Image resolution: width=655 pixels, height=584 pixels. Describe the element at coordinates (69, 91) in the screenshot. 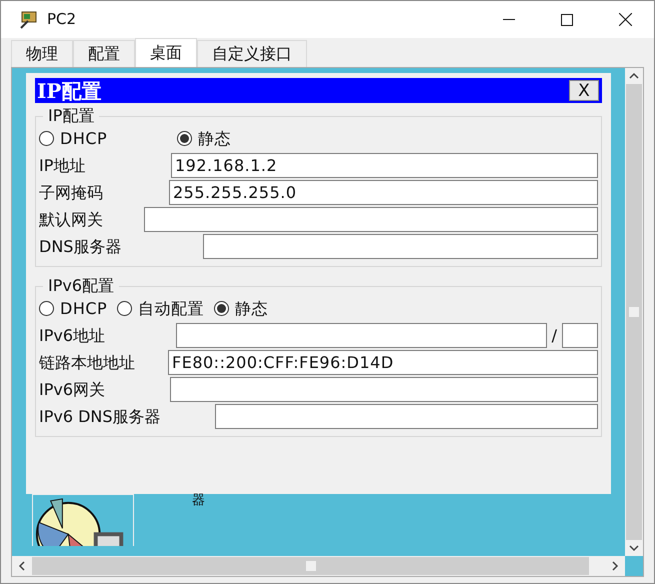

I see `dialog-title: IP配置` at that location.